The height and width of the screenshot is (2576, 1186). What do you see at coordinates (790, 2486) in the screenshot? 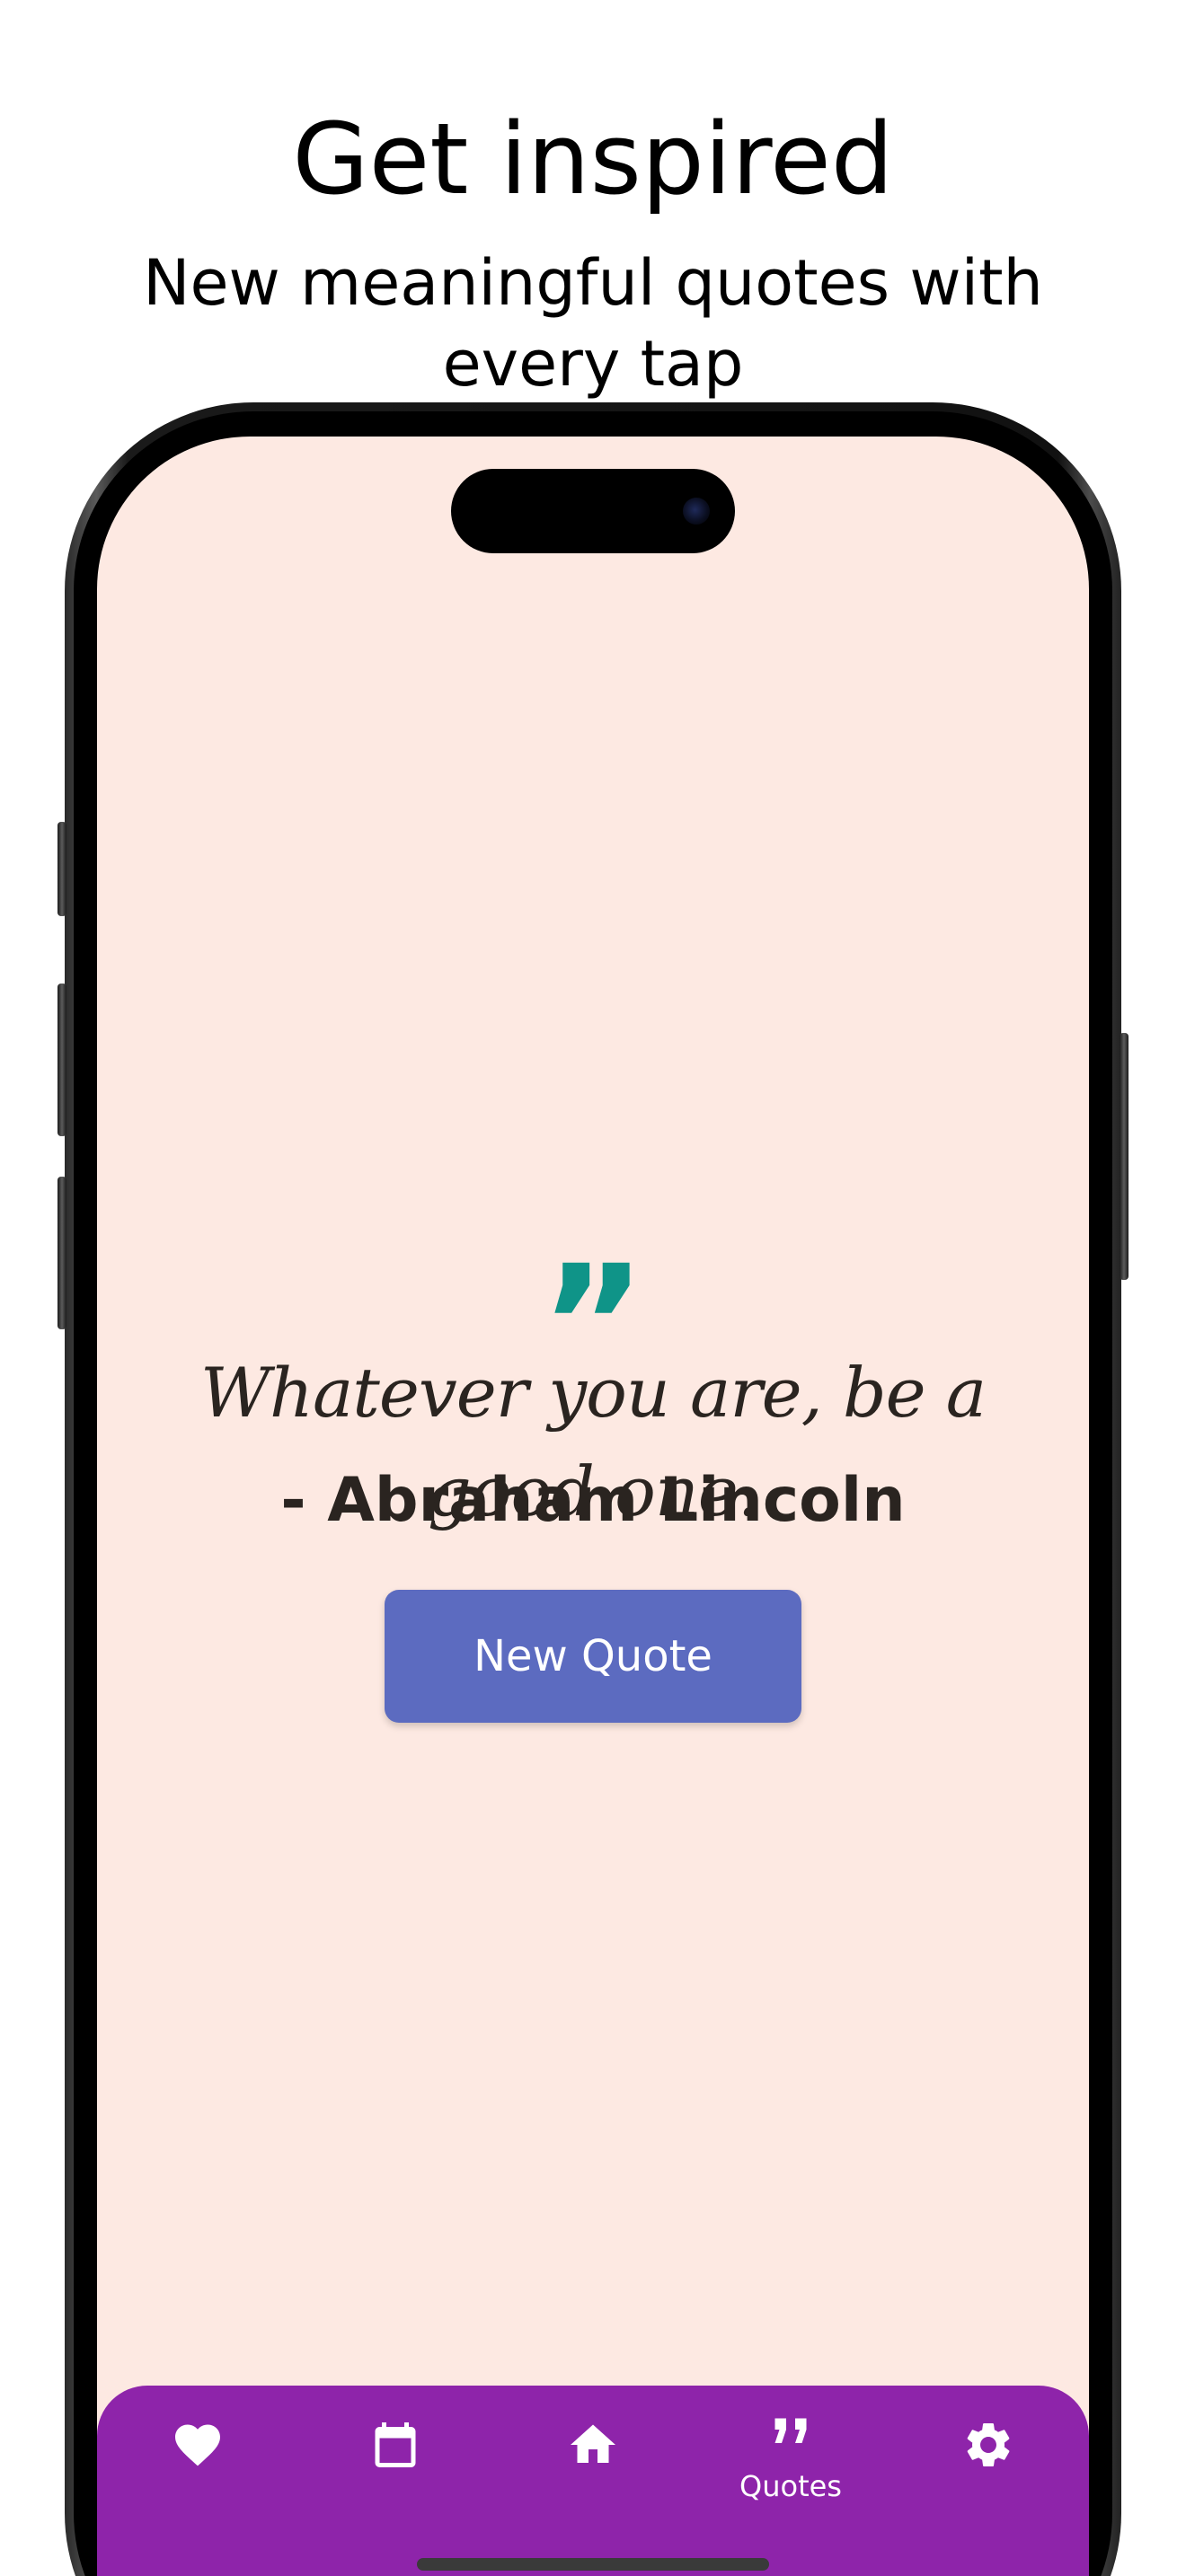
I see `nav-item-label: Quotes` at bounding box center [790, 2486].